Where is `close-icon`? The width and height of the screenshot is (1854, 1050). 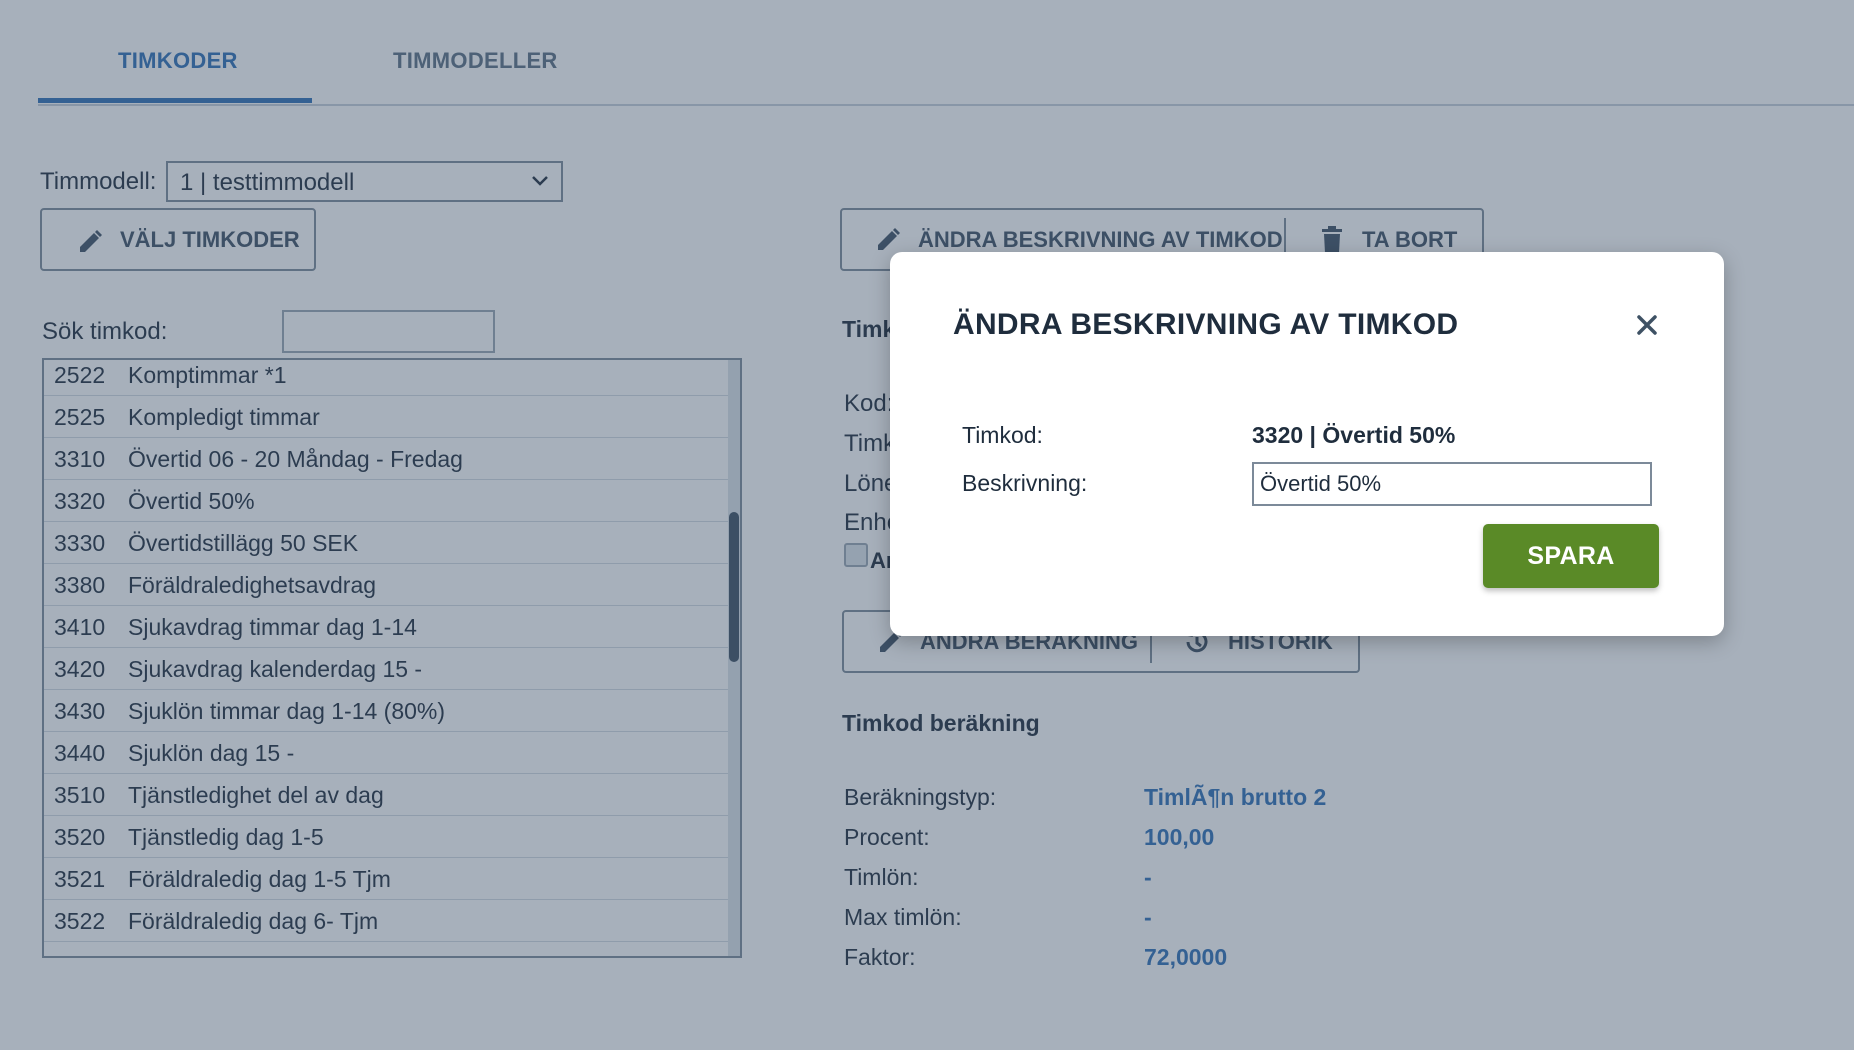
close-icon is located at coordinates (1647, 325).